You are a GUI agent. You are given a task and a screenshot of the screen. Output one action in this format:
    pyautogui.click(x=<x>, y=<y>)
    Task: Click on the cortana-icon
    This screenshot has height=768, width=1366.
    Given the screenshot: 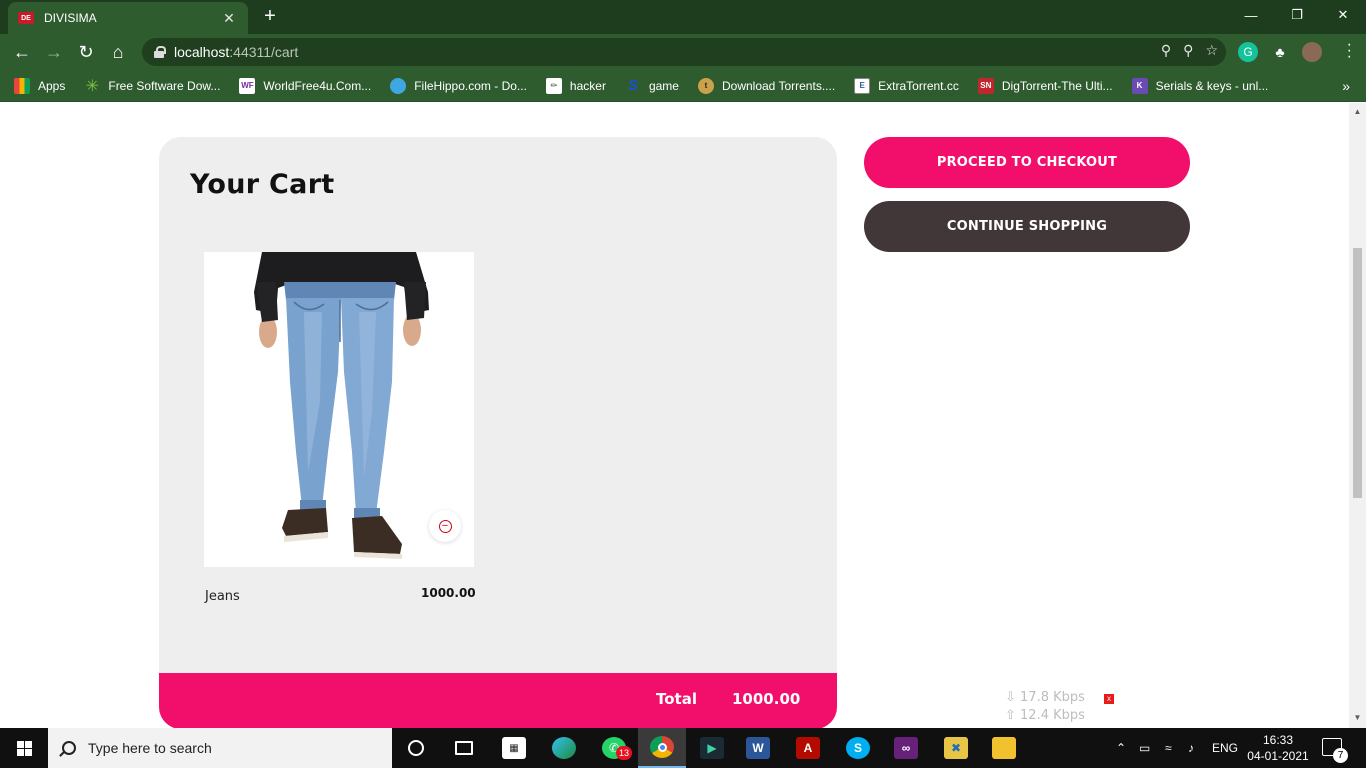 What is the action you would take?
    pyautogui.click(x=416, y=748)
    